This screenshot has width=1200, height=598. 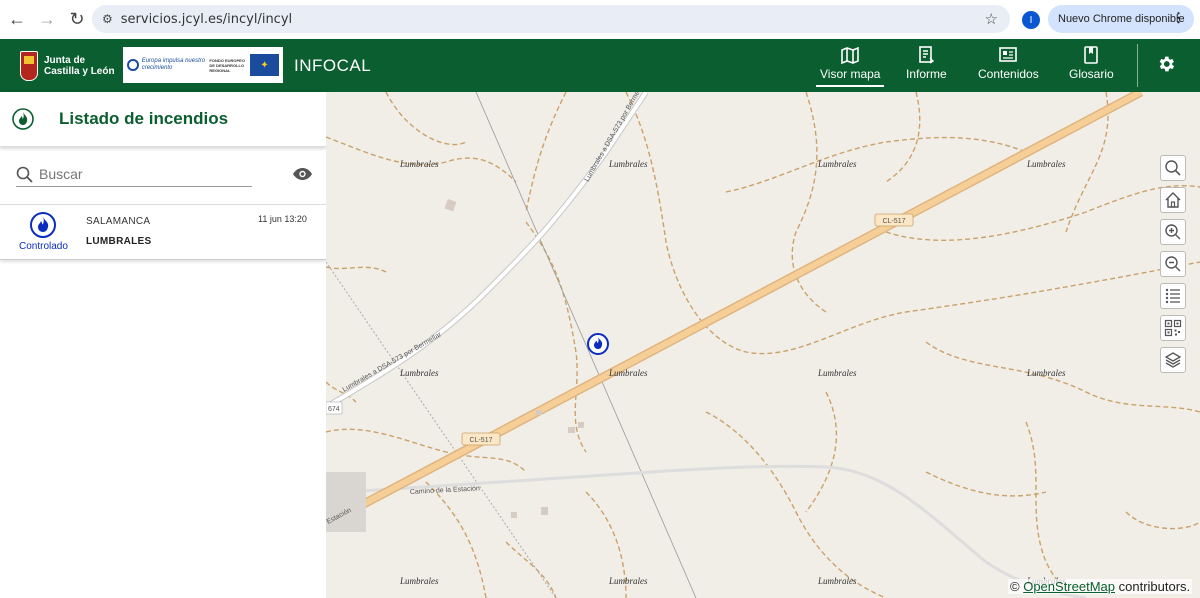 I want to click on update-label: Nuevo Chrome disponible, so click(x=1121, y=19).